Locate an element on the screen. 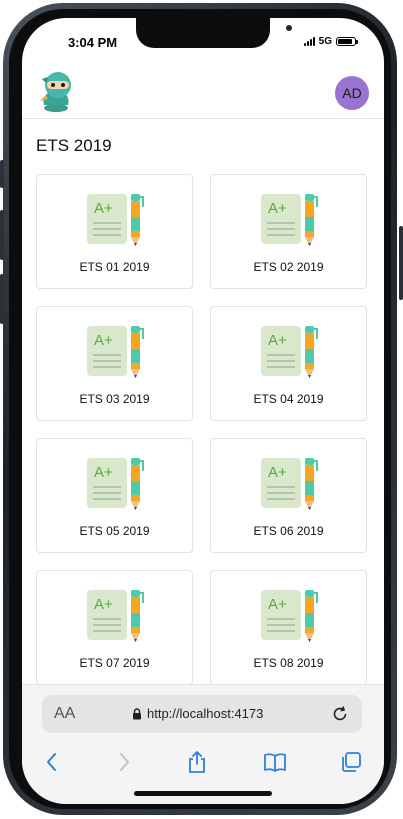 The width and height of the screenshot is (403, 819). url-text: http://localhost:4173 is located at coordinates (205, 713).